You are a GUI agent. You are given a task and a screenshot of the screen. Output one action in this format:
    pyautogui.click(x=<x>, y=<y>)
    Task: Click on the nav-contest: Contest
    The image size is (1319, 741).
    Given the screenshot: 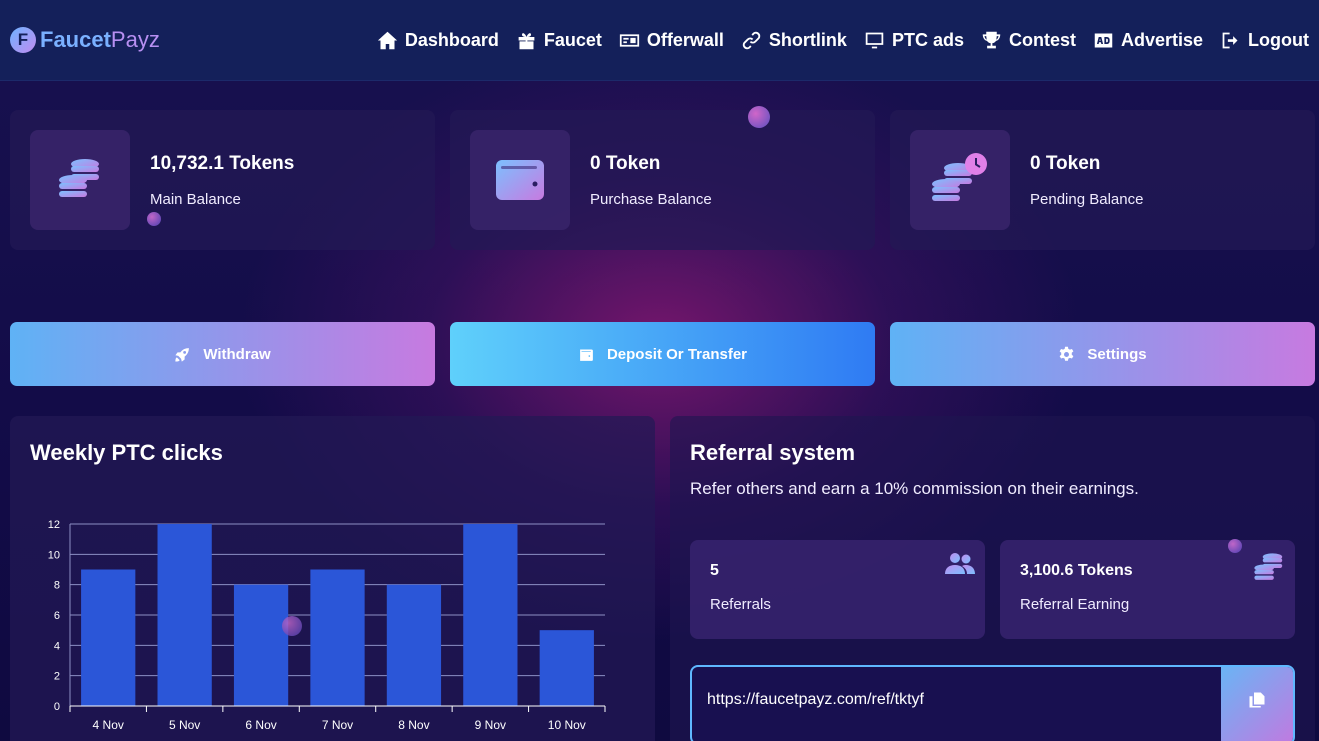 What is the action you would take?
    pyautogui.click(x=1028, y=40)
    